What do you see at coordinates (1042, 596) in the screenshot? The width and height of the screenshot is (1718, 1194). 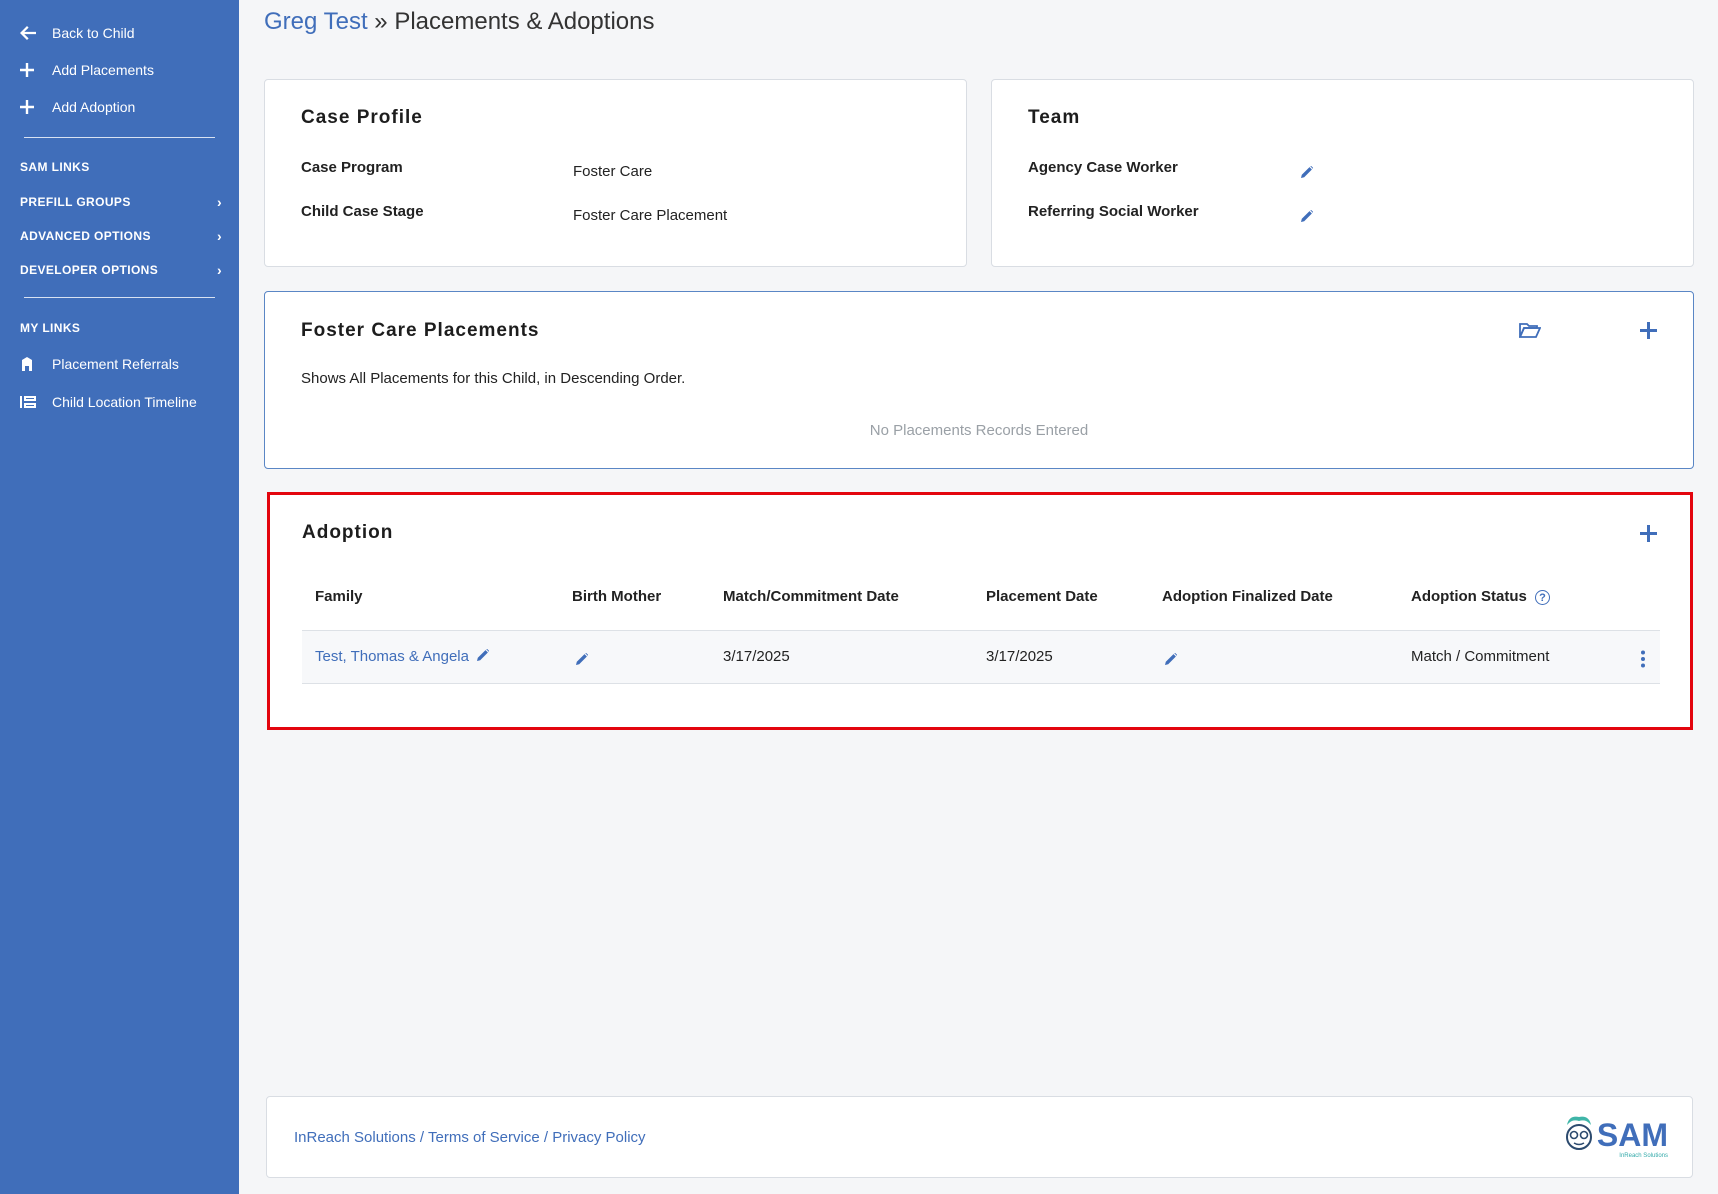 I see `column-header-placement-date: Placement Date` at bounding box center [1042, 596].